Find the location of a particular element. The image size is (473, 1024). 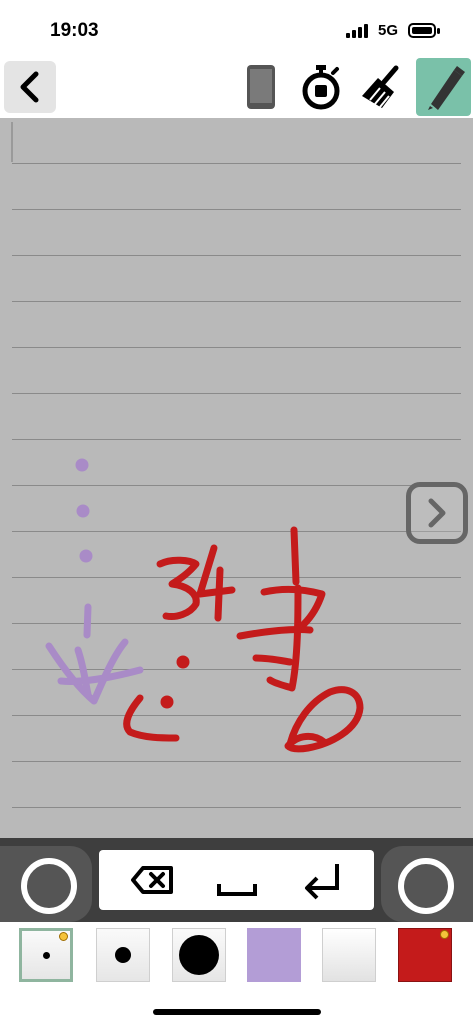

phone-button is located at coordinates (261, 87).